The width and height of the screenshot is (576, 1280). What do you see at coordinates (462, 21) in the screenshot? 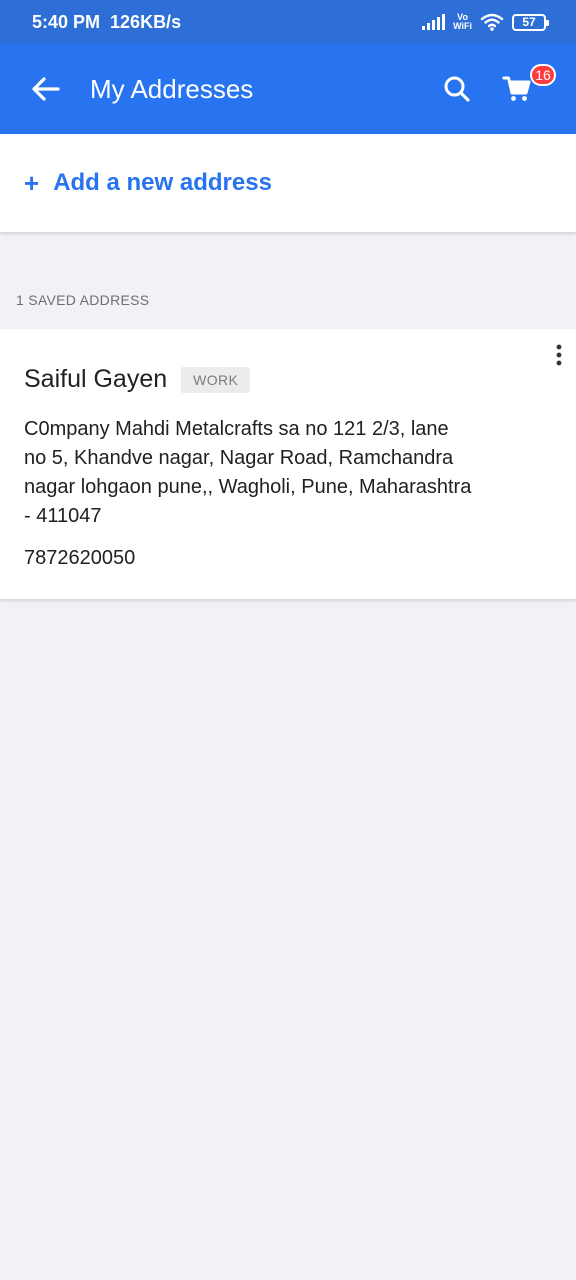
I see `vowifi-icon: Vo WiFi` at bounding box center [462, 21].